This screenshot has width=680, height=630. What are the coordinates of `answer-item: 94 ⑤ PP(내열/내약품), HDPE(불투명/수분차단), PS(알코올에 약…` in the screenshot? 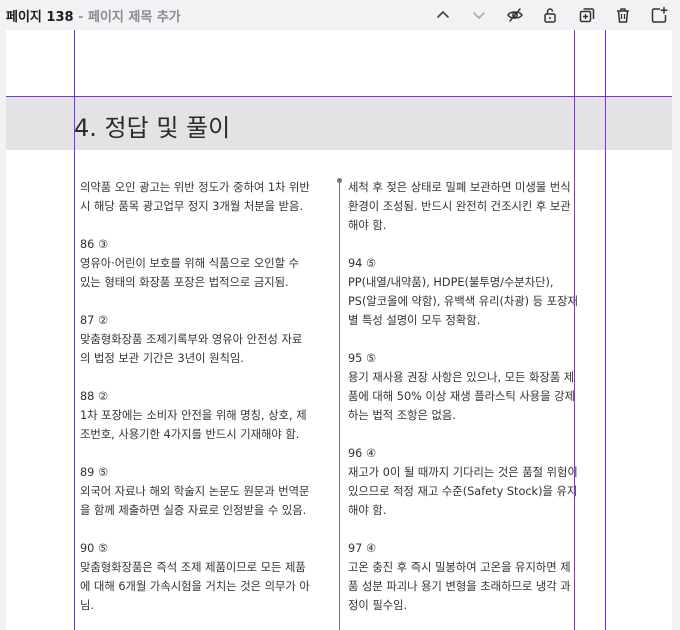 It's located at (472, 292).